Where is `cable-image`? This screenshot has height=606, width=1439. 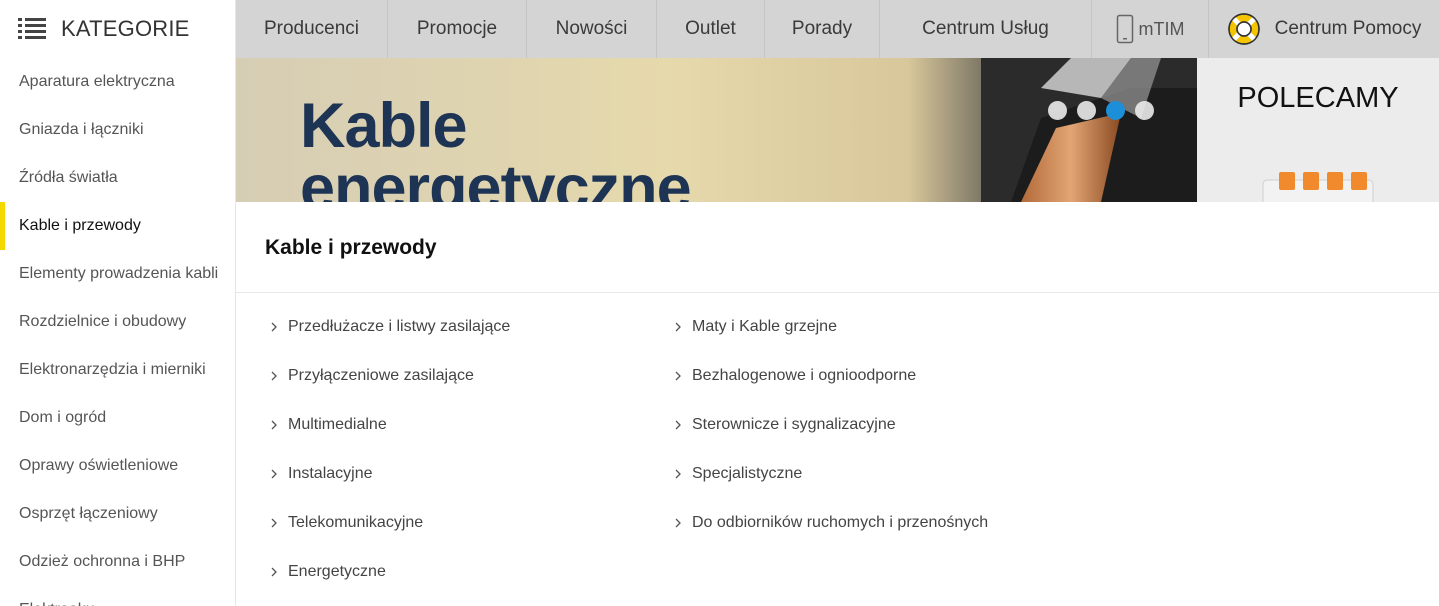
cable-image is located at coordinates (1089, 130).